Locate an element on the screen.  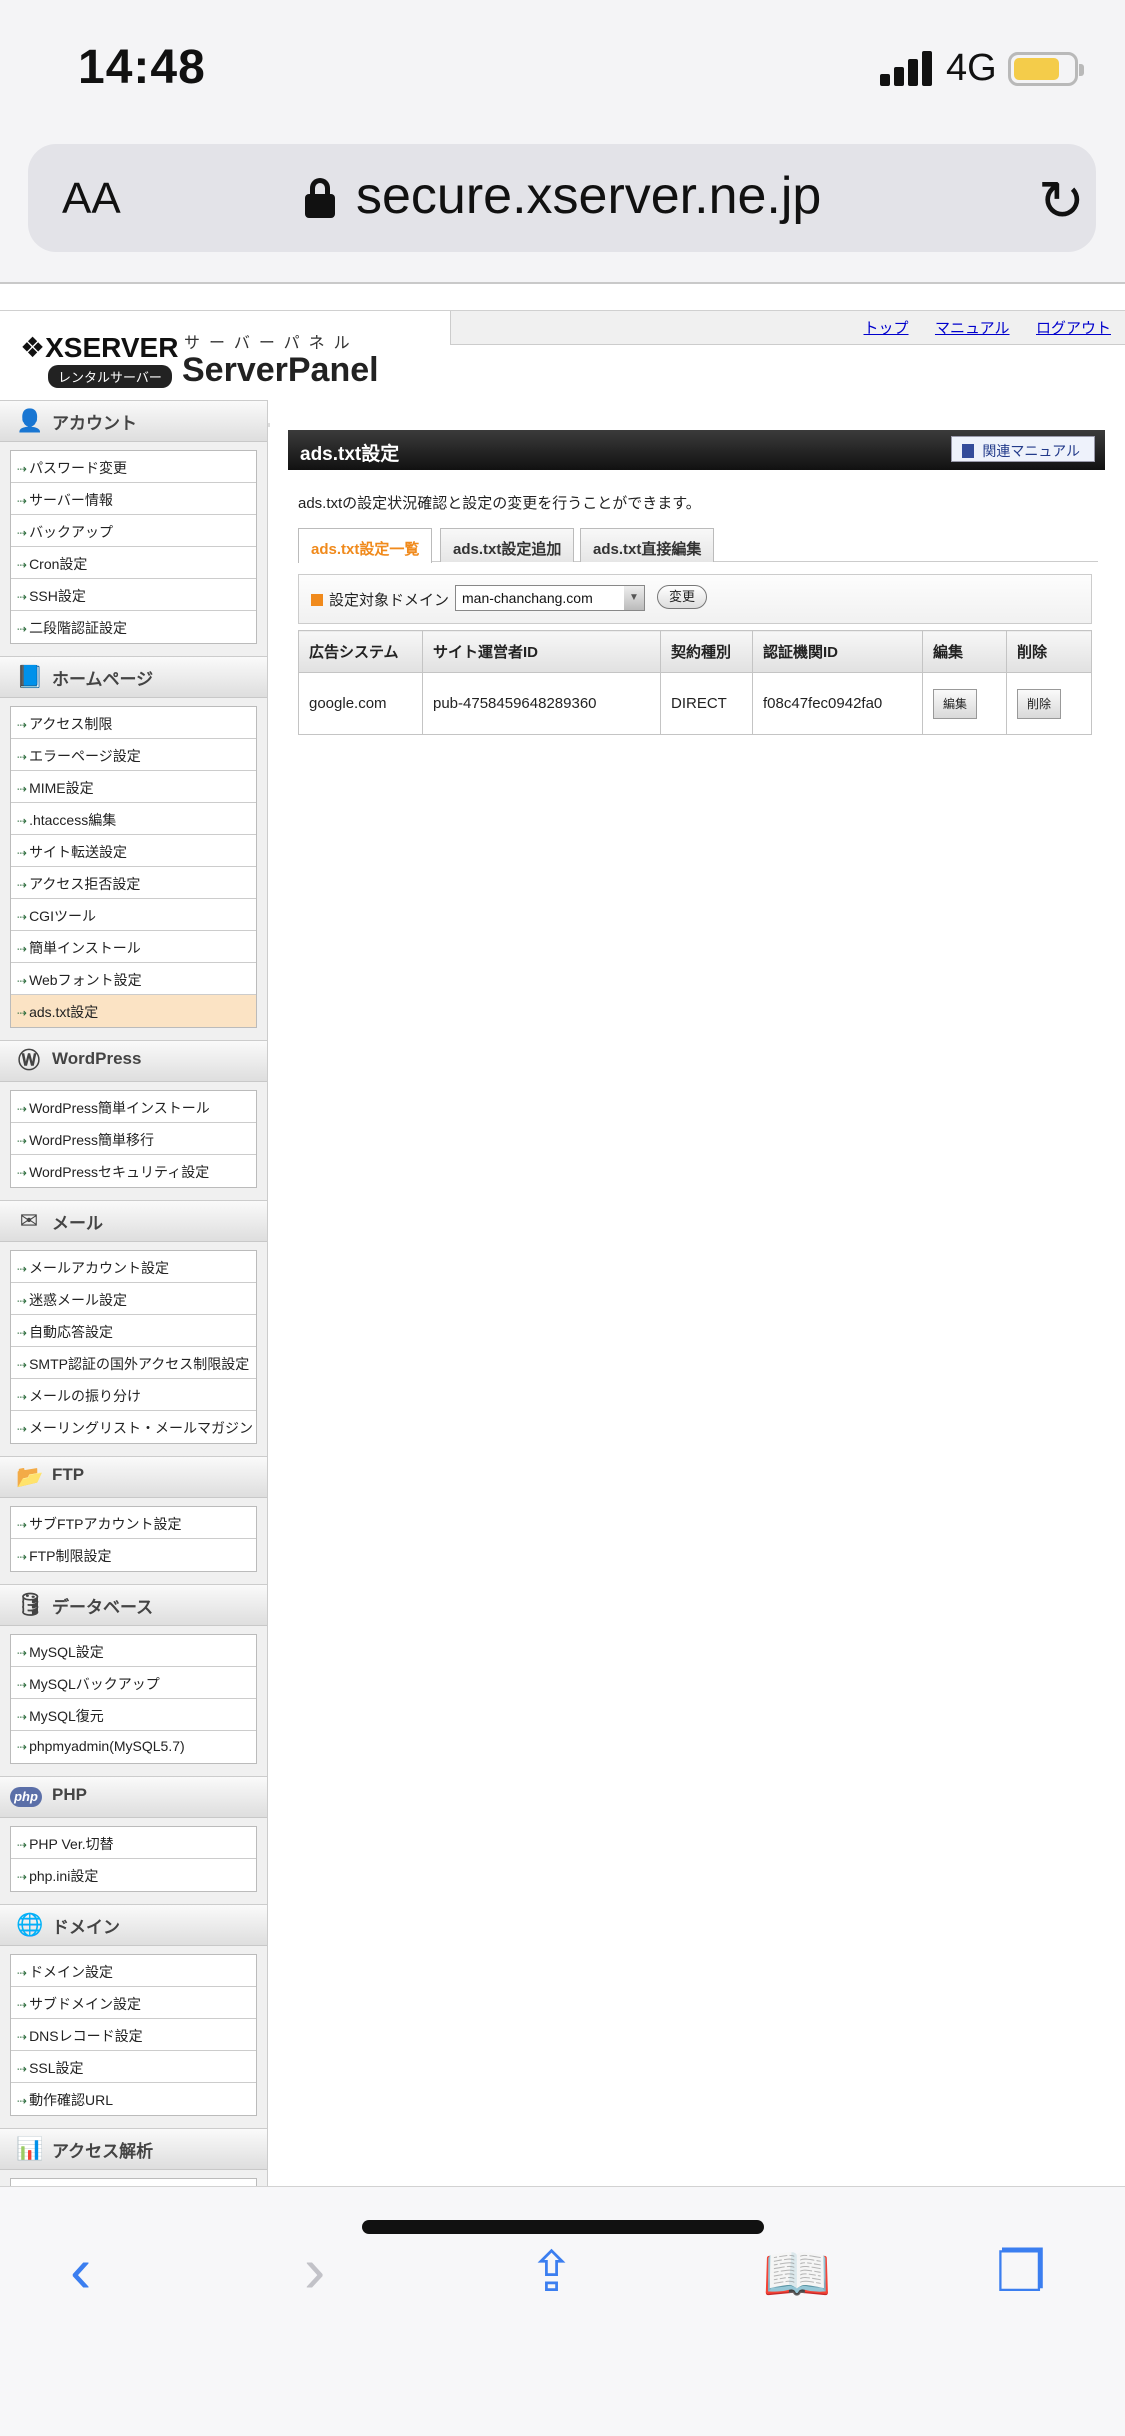
tab-ads-list: ads.txt設定一覧 is located at coordinates (365, 545).